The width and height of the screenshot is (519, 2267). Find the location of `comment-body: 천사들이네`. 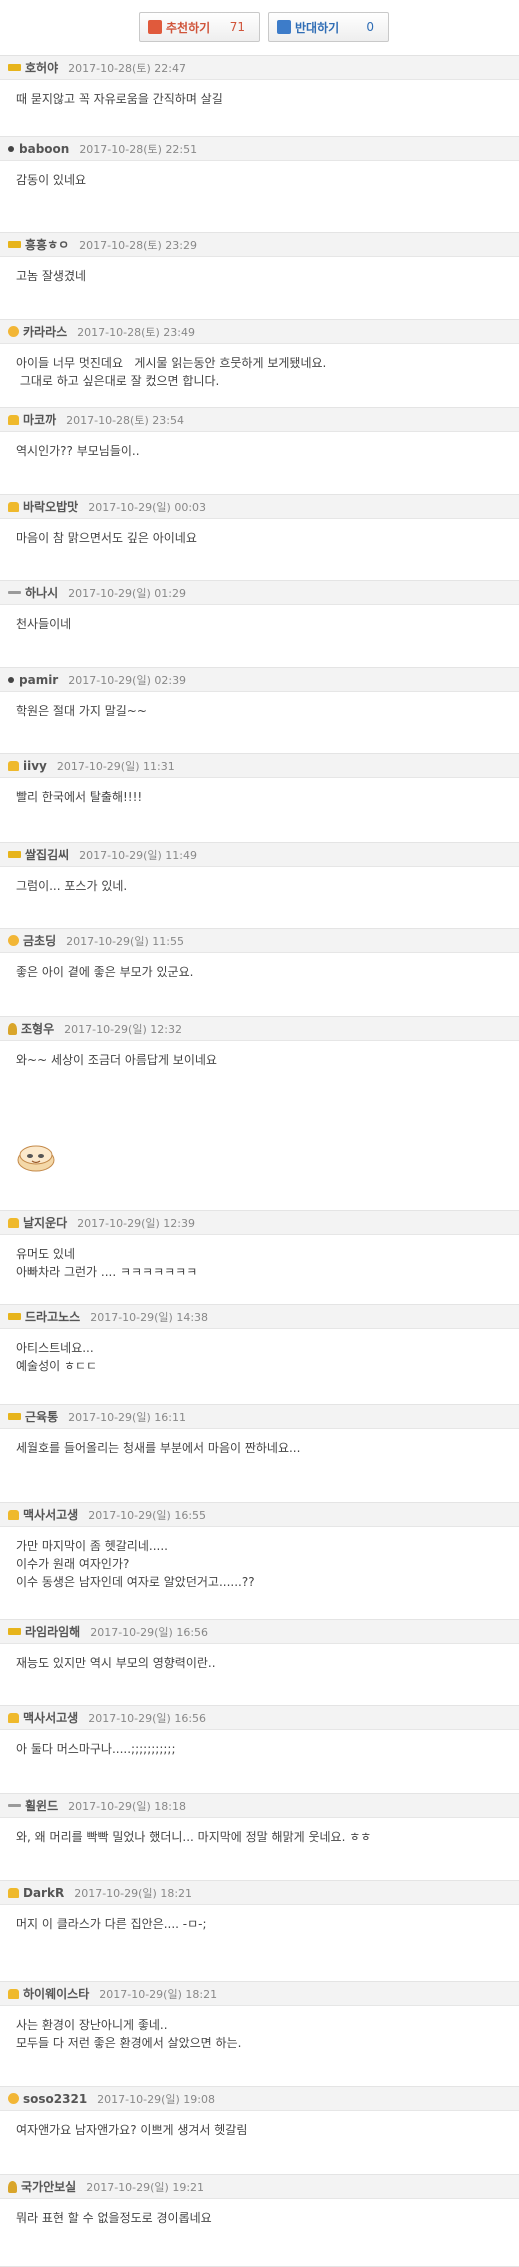

comment-body: 천사들이네 is located at coordinates (262, 624).